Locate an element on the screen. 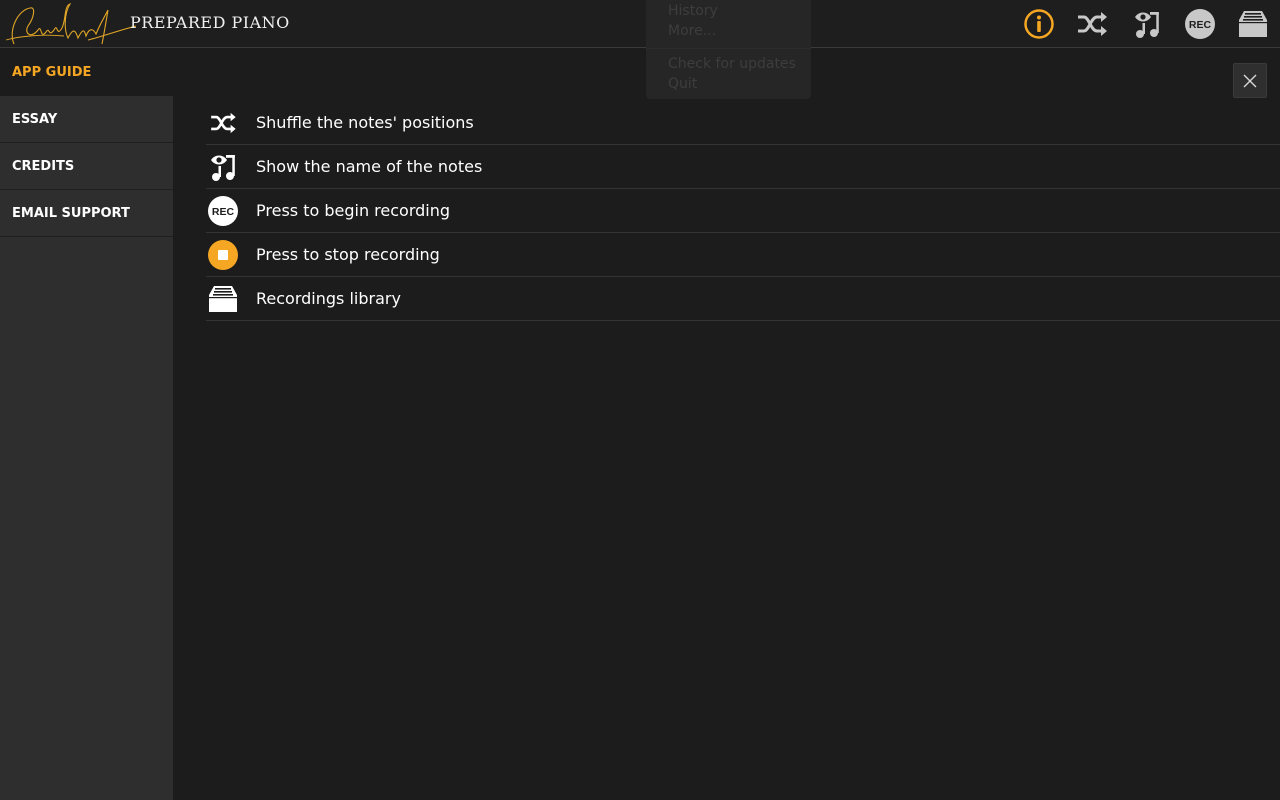 The height and width of the screenshot is (800, 1280). info-button is located at coordinates (1039, 24).